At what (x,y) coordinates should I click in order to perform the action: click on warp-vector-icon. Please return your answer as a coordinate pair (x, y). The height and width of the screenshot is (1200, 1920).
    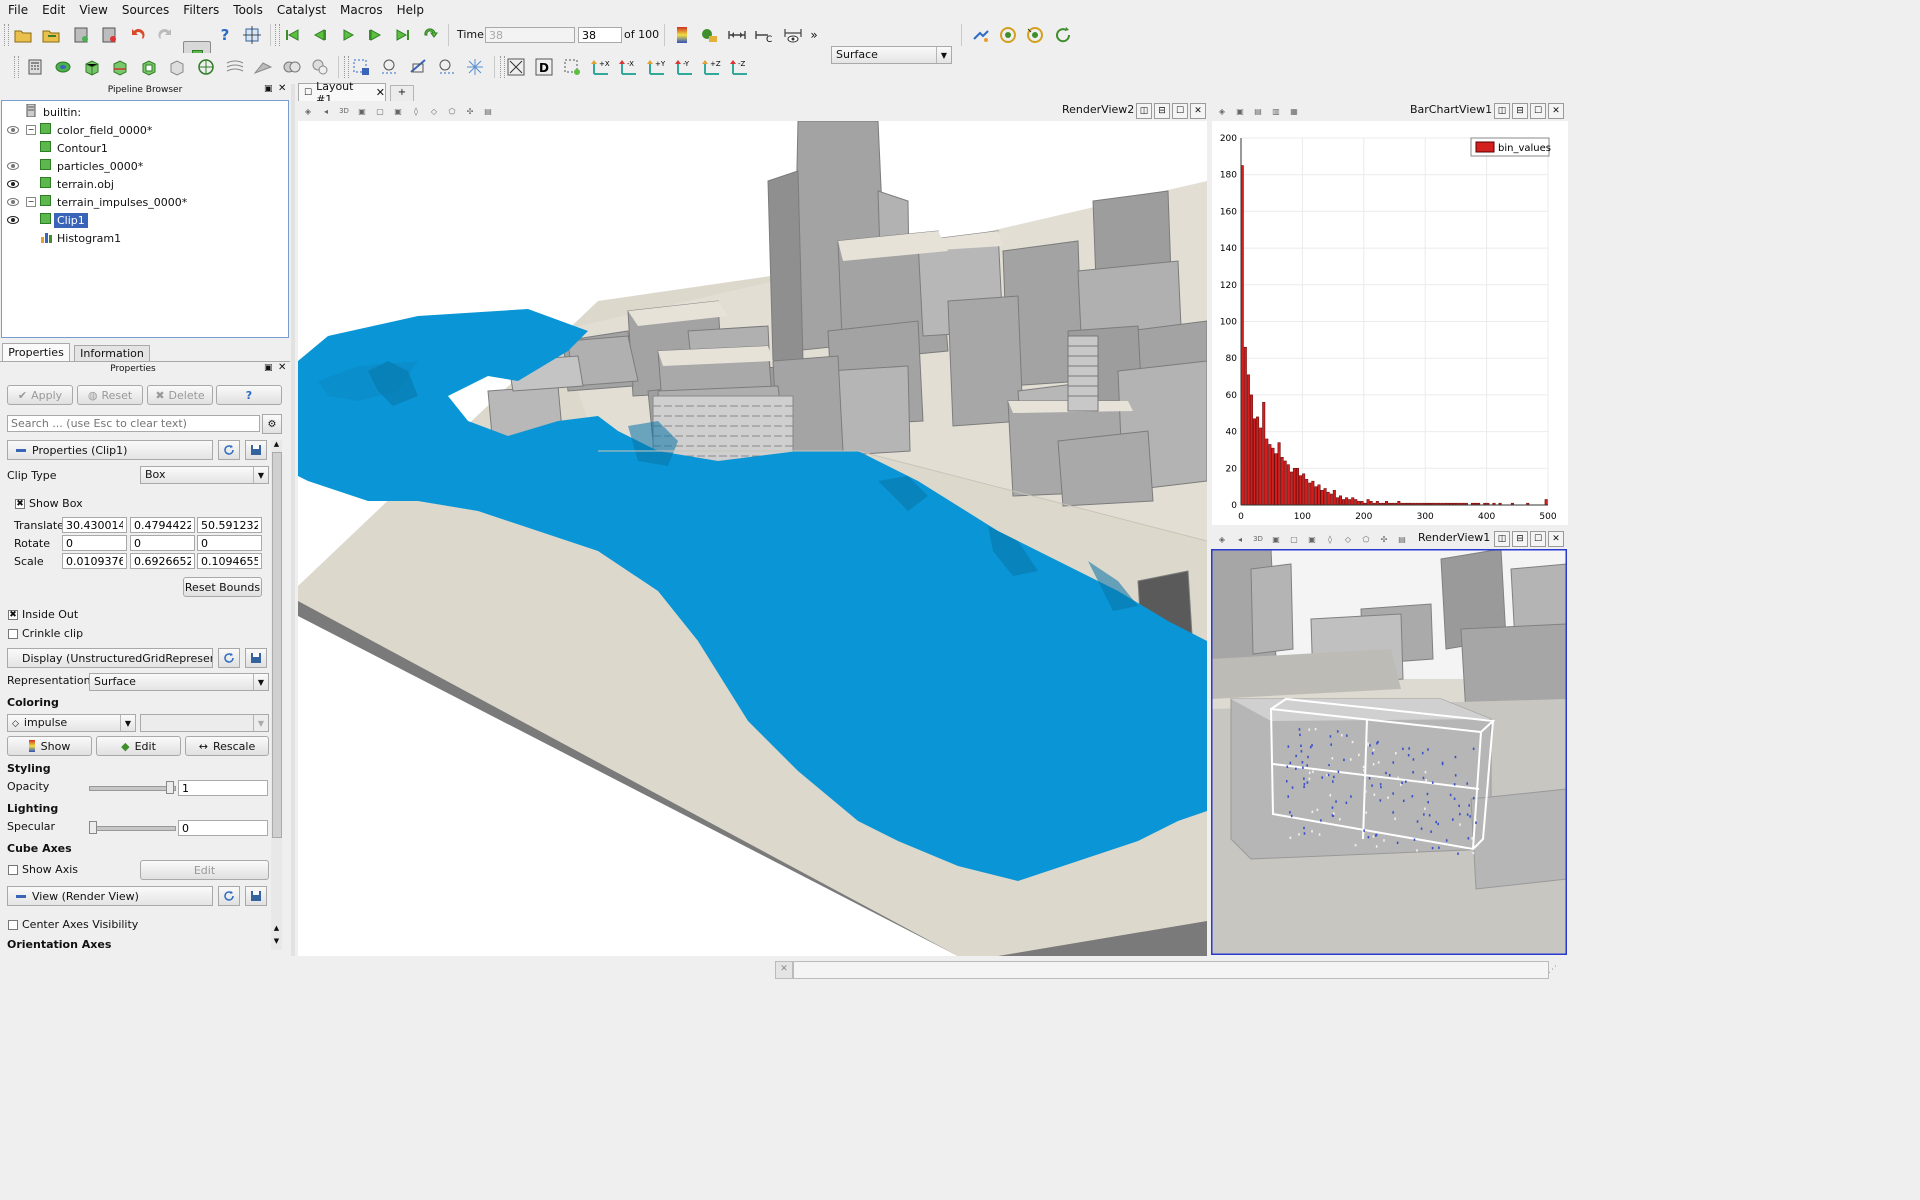
    Looking at the image, I should click on (263, 67).